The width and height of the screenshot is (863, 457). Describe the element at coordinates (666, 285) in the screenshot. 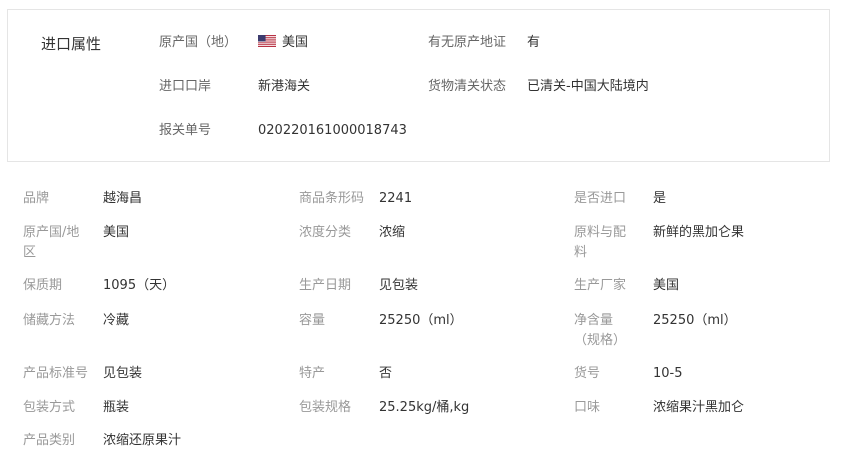

I see `manufacturer-value: 美国` at that location.